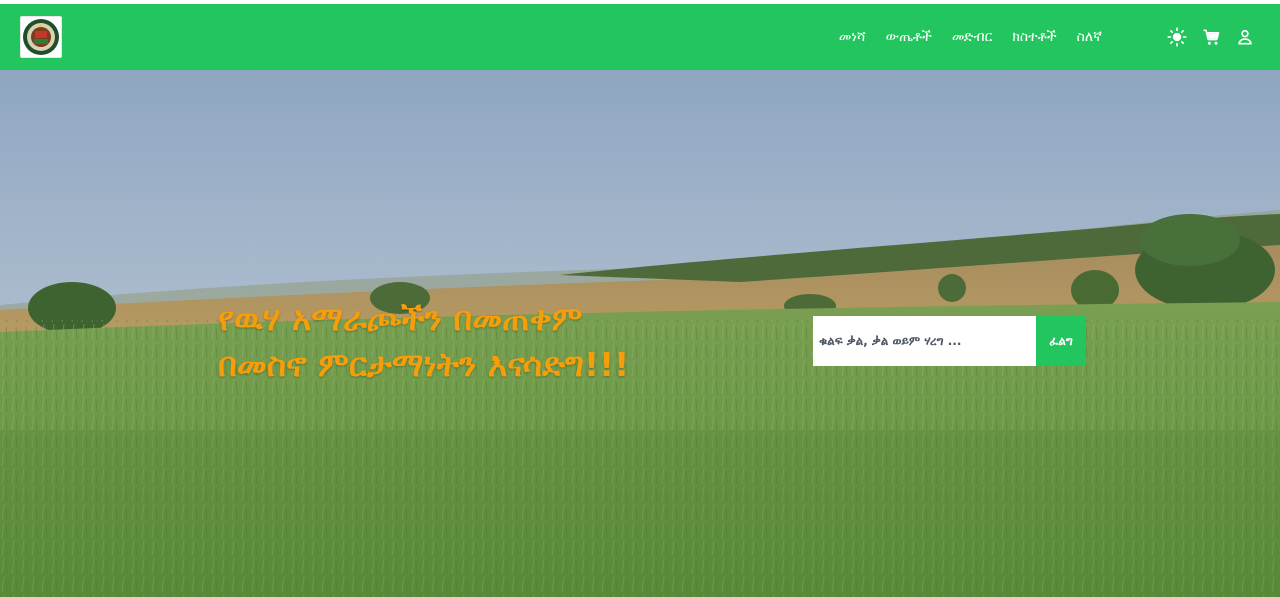  What do you see at coordinates (400, 318) in the screenshot?
I see `hero-title-line-1: የዉሃ አማራጮችን በመጠቀም` at bounding box center [400, 318].